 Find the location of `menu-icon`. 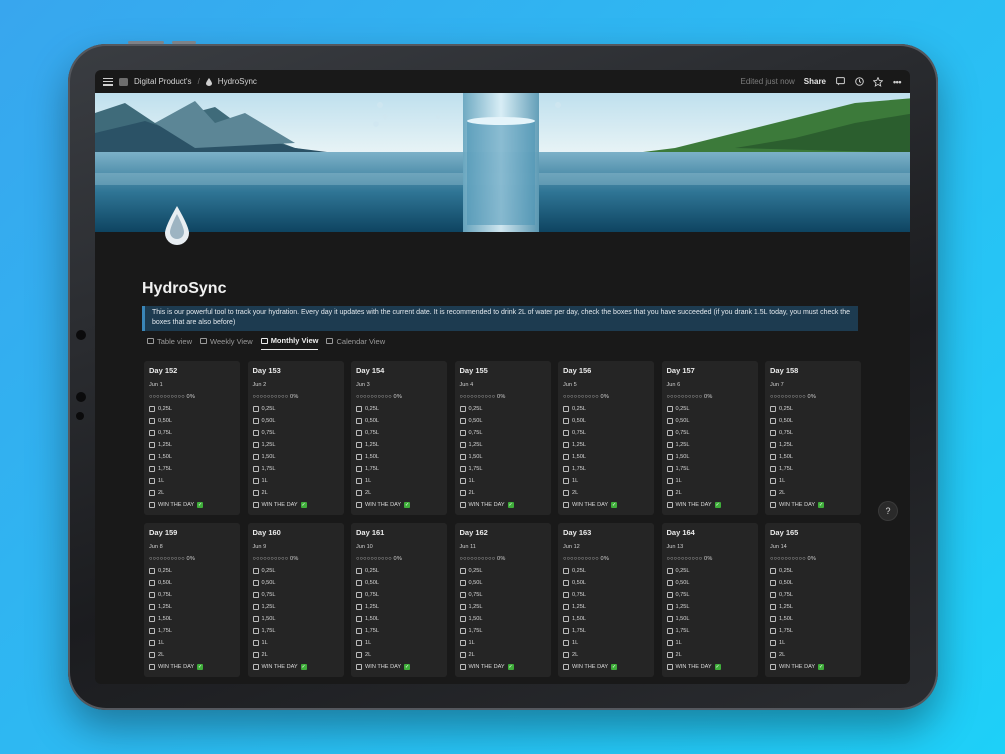

menu-icon is located at coordinates (108, 81).